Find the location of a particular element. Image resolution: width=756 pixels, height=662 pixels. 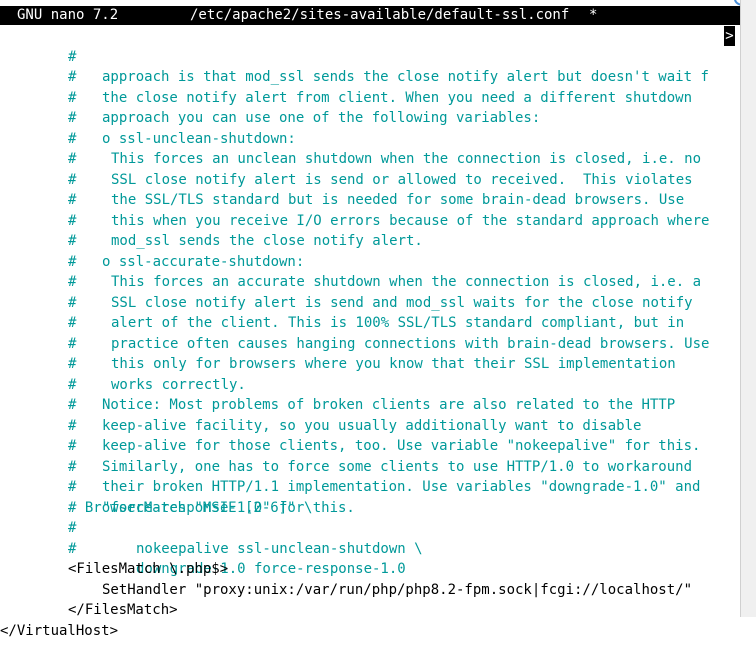

line-text: # BrowserMatch "MSIE [2-6]" \ is located at coordinates (190, 507).